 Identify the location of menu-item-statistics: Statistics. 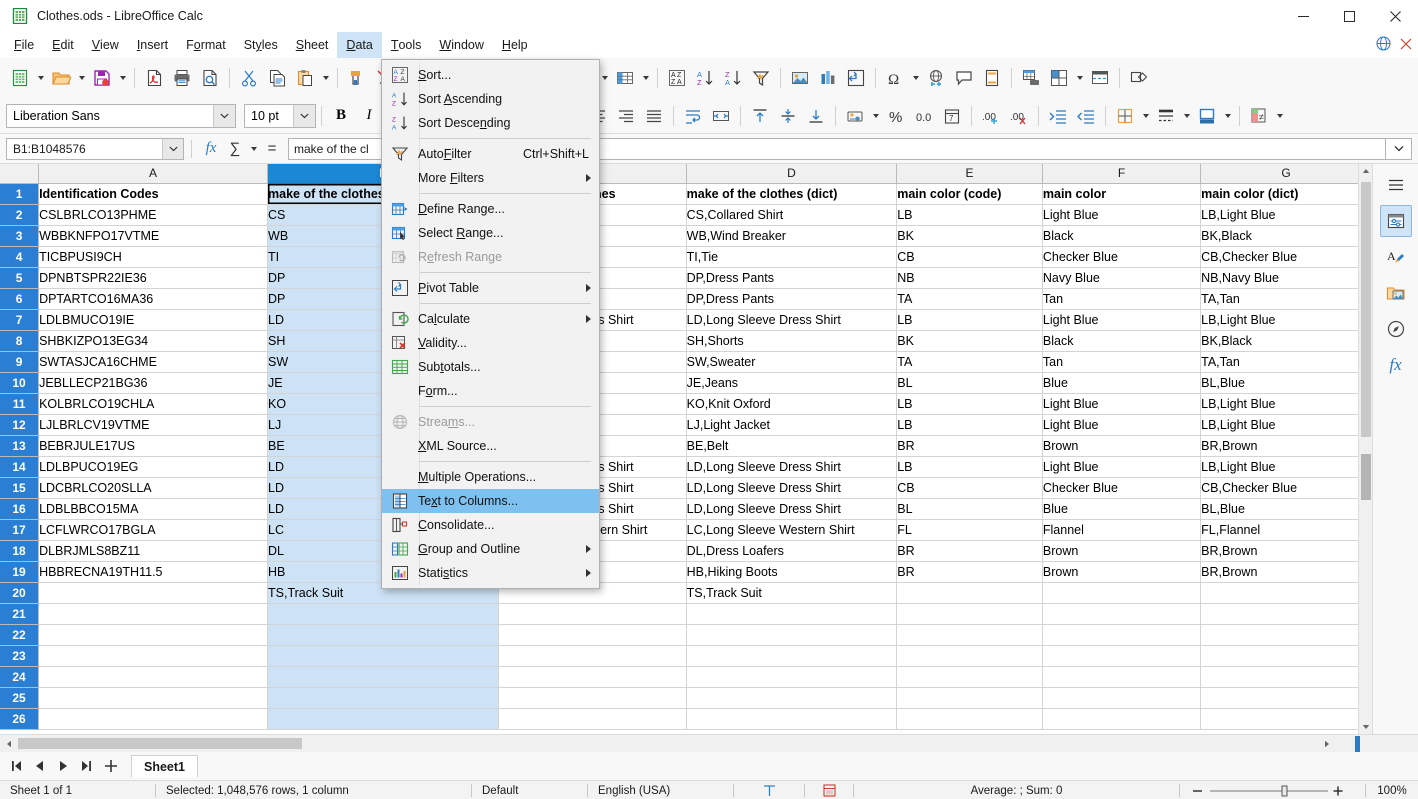
(490, 573).